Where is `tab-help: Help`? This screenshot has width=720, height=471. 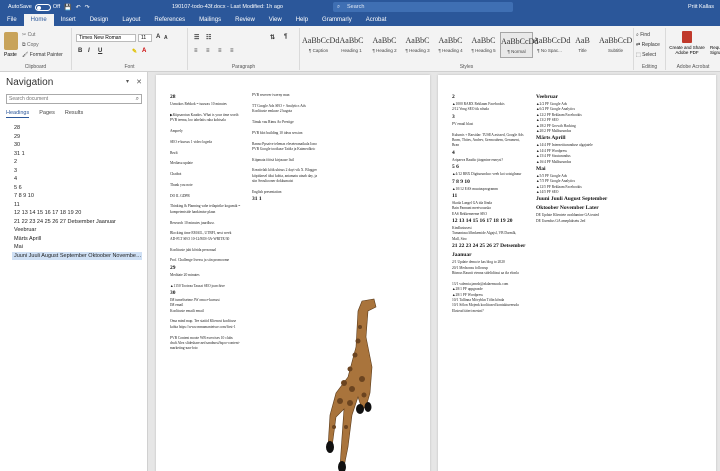 tab-help: Help is located at coordinates (302, 20).